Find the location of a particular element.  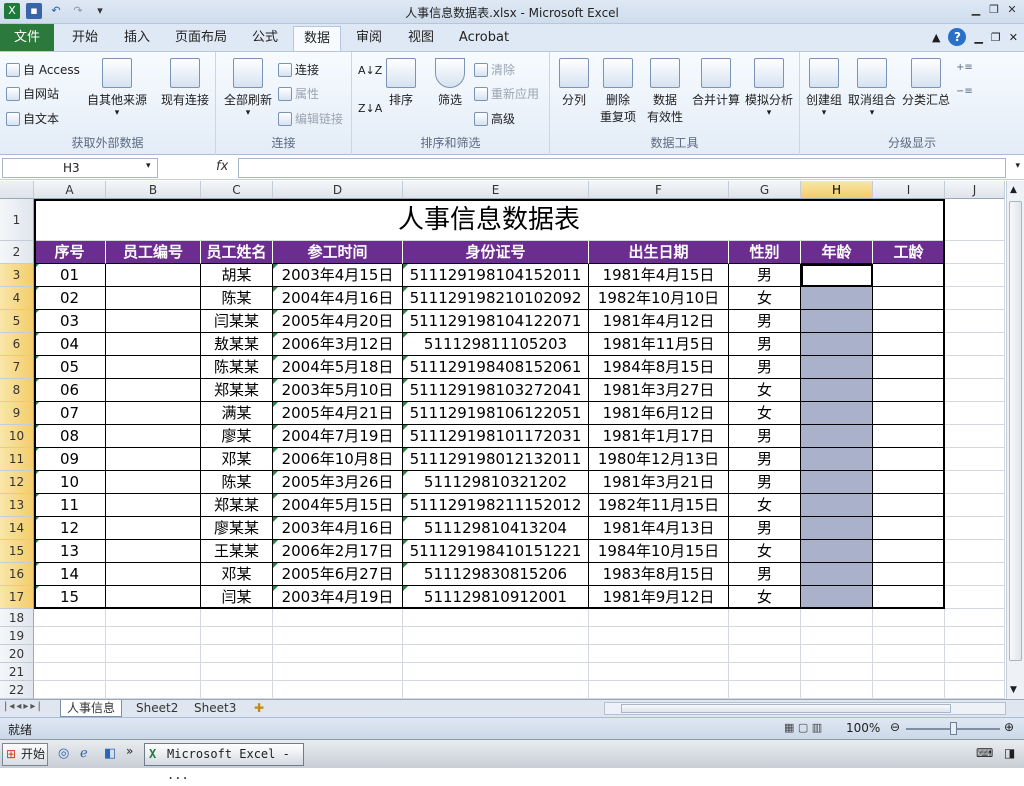

row-header: 12 is located at coordinates (17, 482).